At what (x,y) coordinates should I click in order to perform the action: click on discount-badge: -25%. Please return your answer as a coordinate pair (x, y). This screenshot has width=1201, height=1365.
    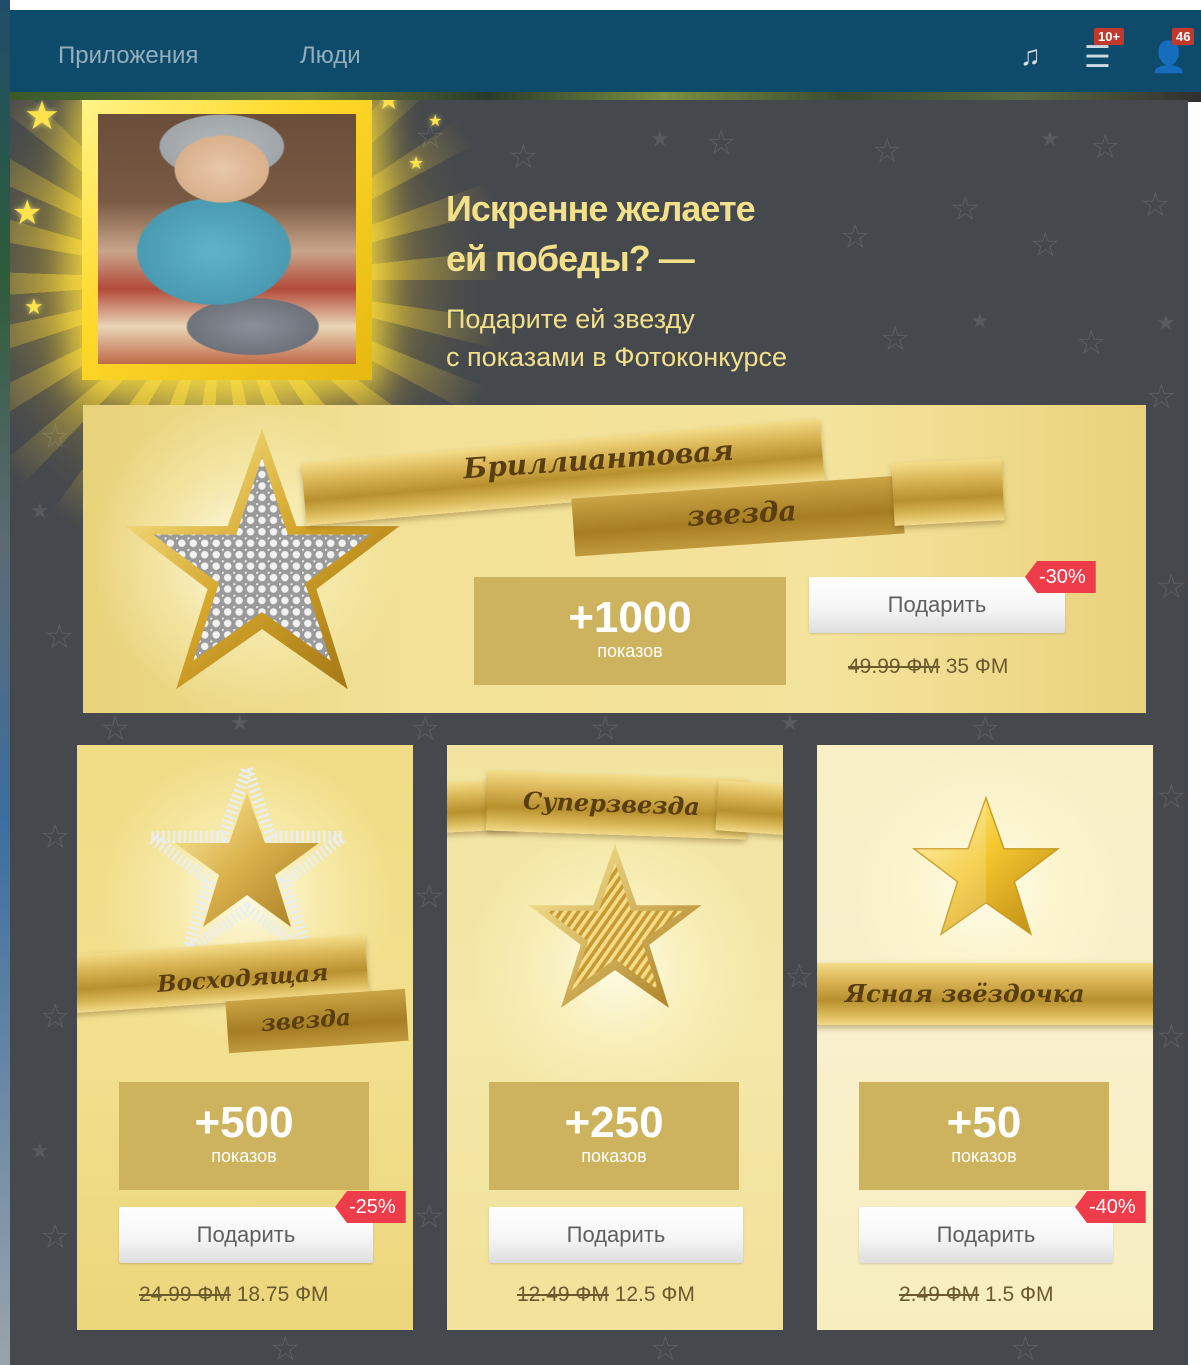
    Looking at the image, I should click on (370, 1207).